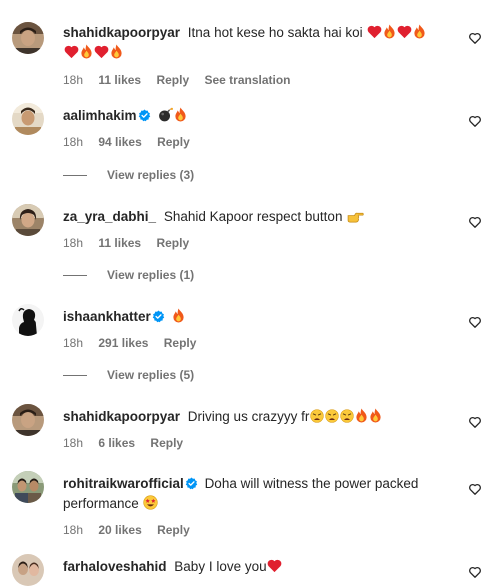  What do you see at coordinates (116, 443) in the screenshot?
I see `comment-likes: 6 likes` at bounding box center [116, 443].